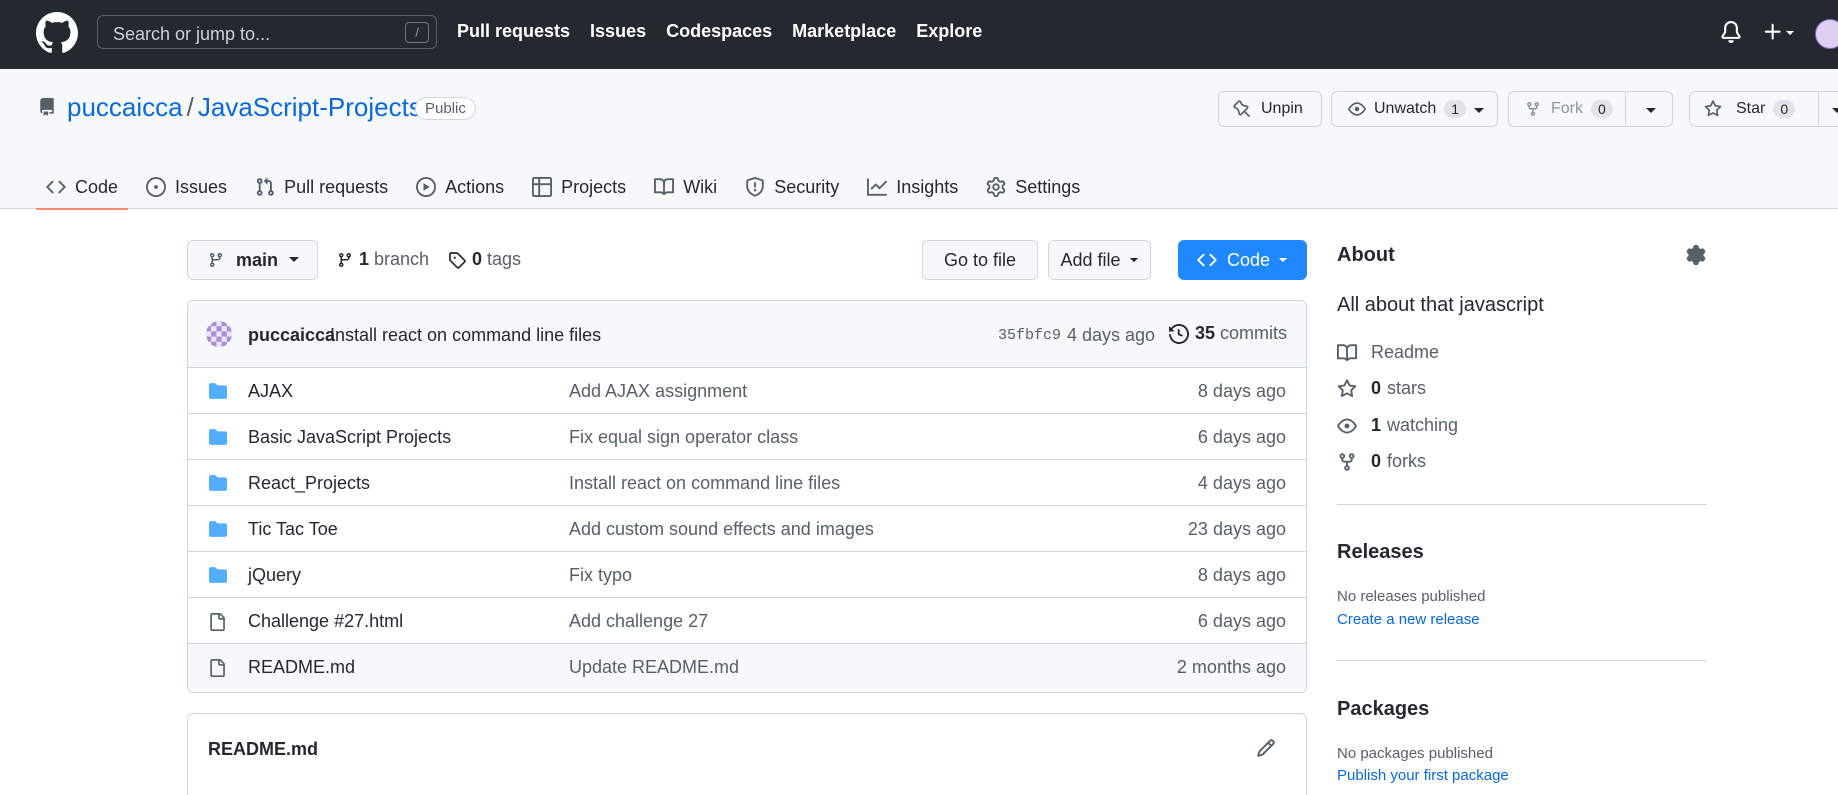 The width and height of the screenshot is (1838, 795). Describe the element at coordinates (579, 187) in the screenshot. I see `tab-projects: Projects` at that location.